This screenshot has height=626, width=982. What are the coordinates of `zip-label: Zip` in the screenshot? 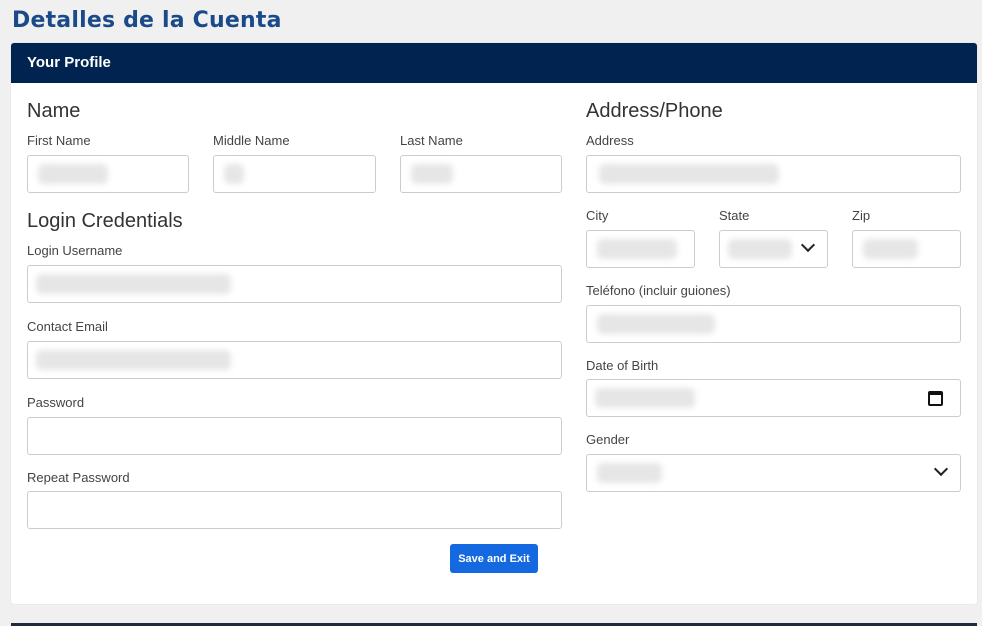 It's located at (861, 215).